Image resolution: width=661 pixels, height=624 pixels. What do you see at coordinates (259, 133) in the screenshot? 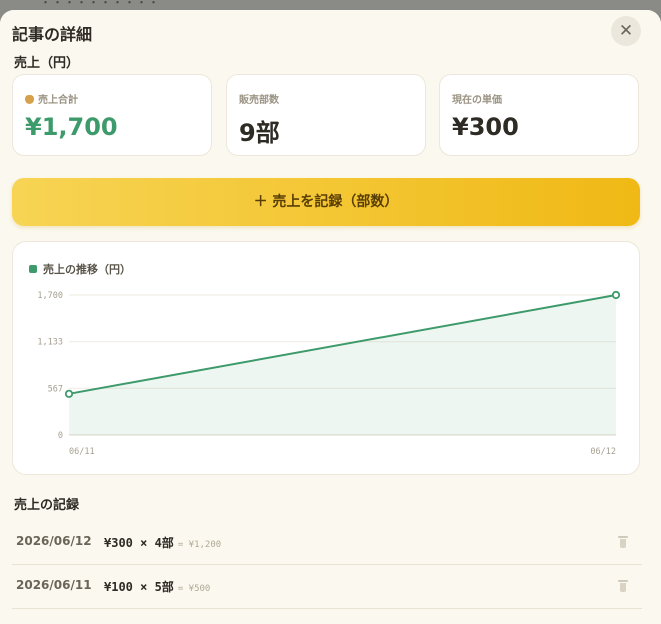
I see `stat-value: 9部` at bounding box center [259, 133].